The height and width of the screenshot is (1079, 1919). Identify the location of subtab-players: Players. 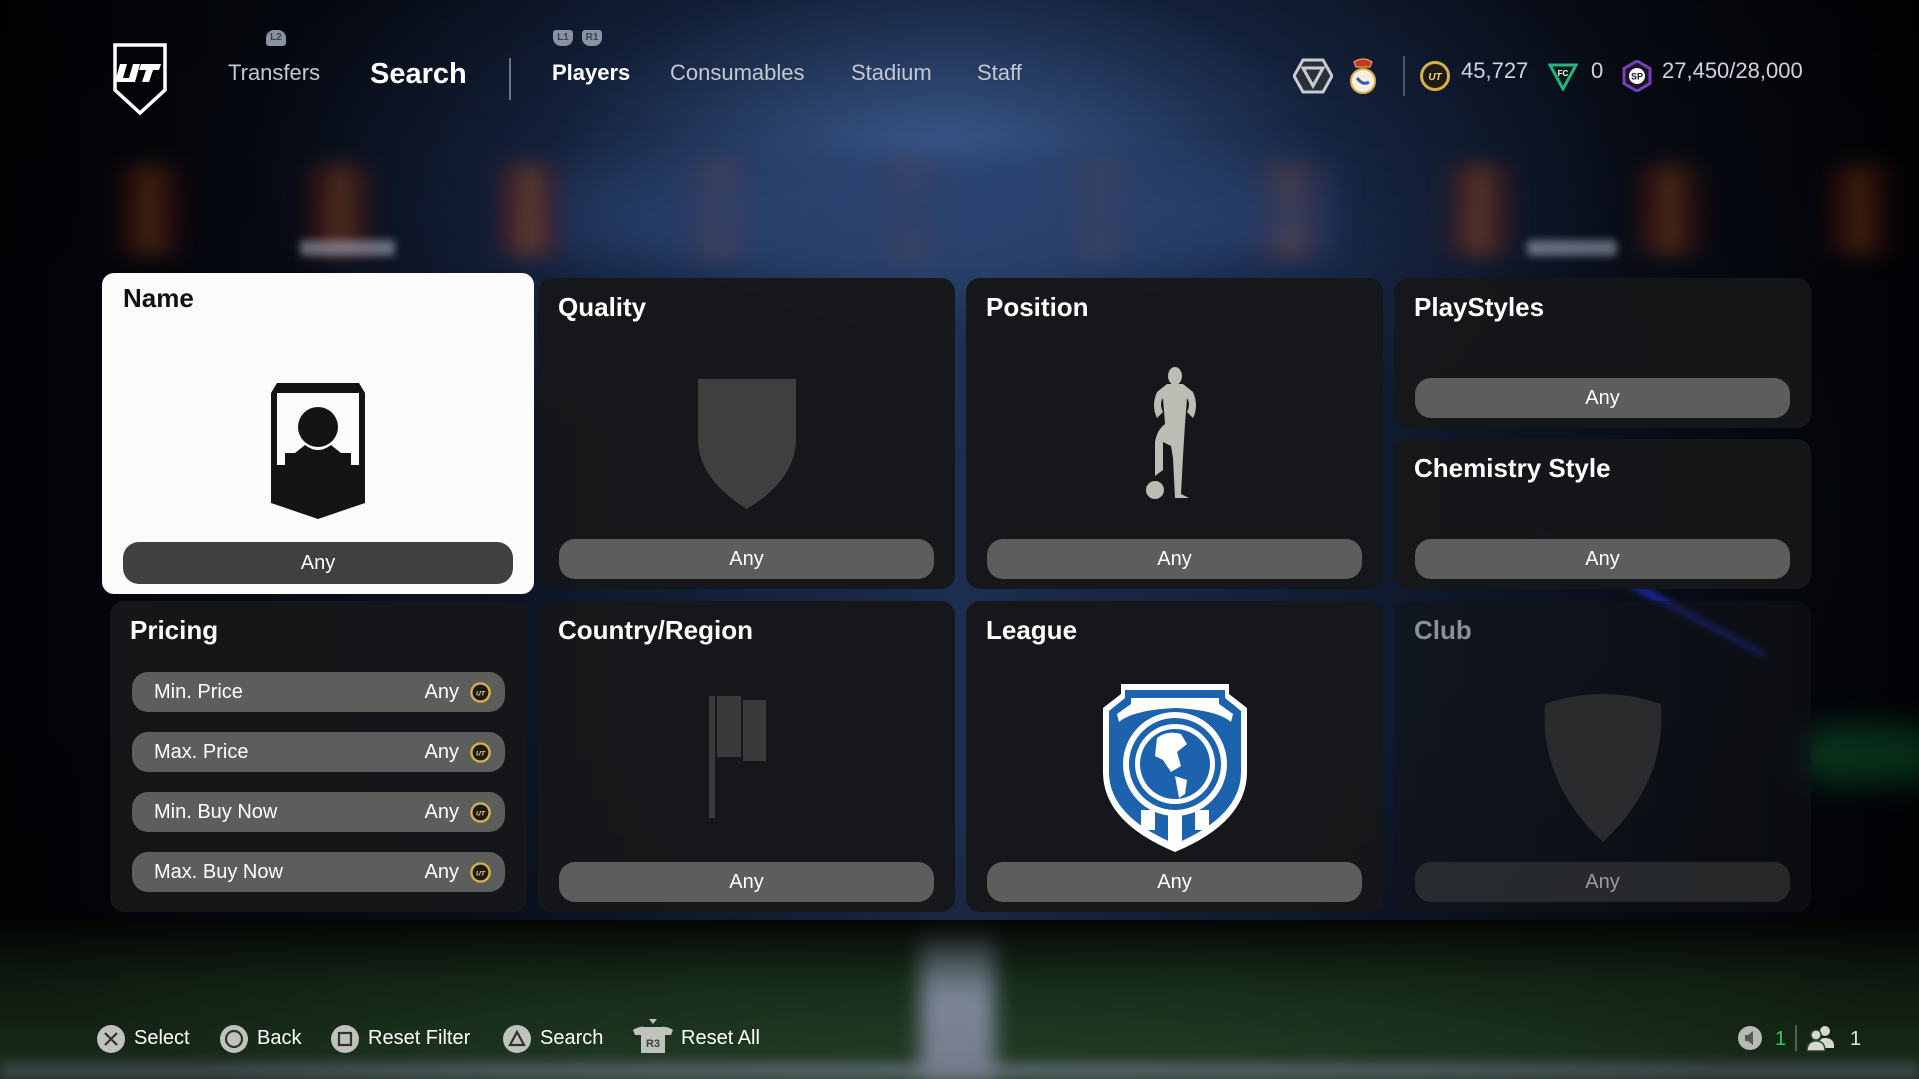
(591, 73).